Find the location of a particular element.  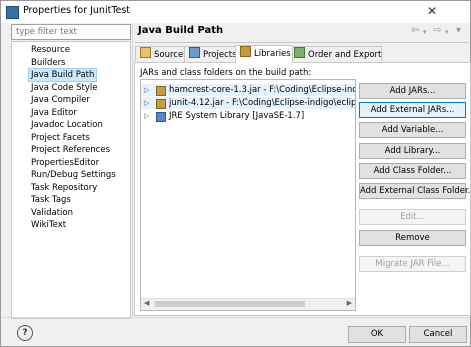

tab-label: Libraries is located at coordinates (272, 54).